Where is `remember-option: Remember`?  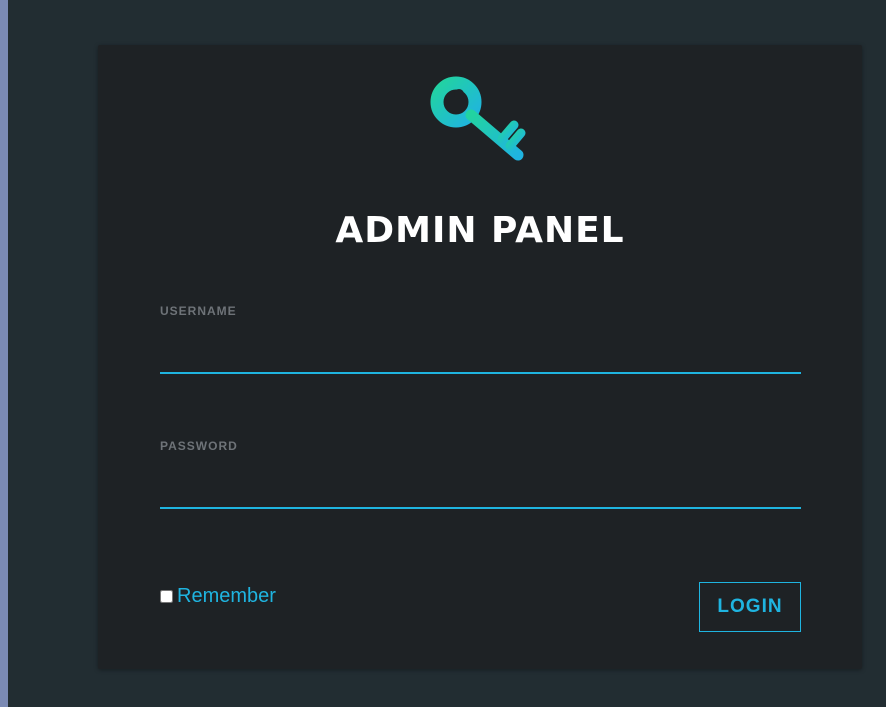
remember-option: Remember is located at coordinates (218, 596).